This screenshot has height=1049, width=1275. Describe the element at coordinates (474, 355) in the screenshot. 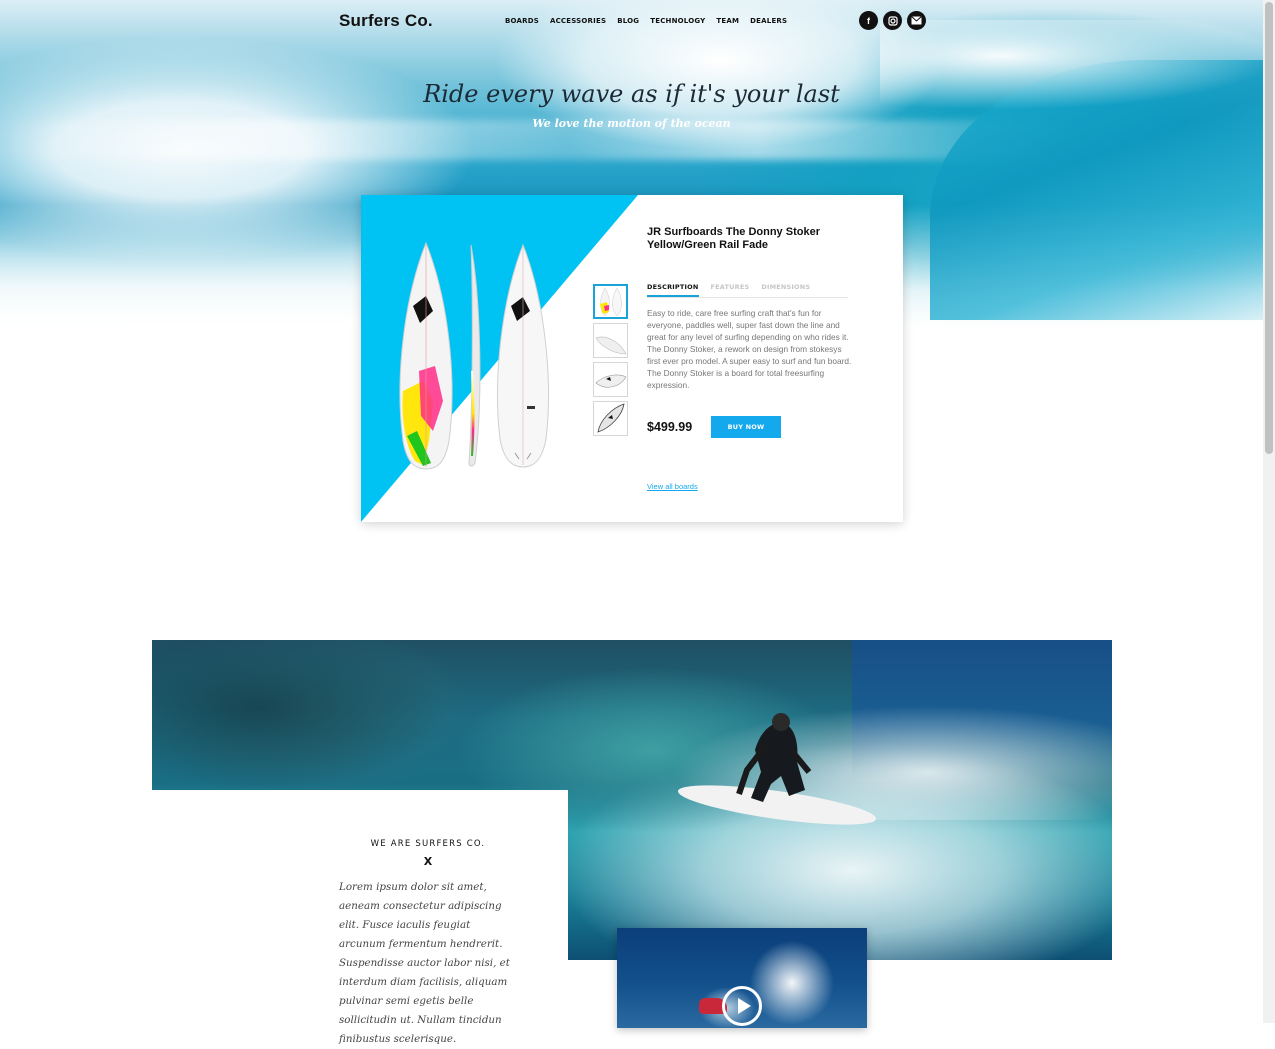

I see `surfboard-image` at that location.